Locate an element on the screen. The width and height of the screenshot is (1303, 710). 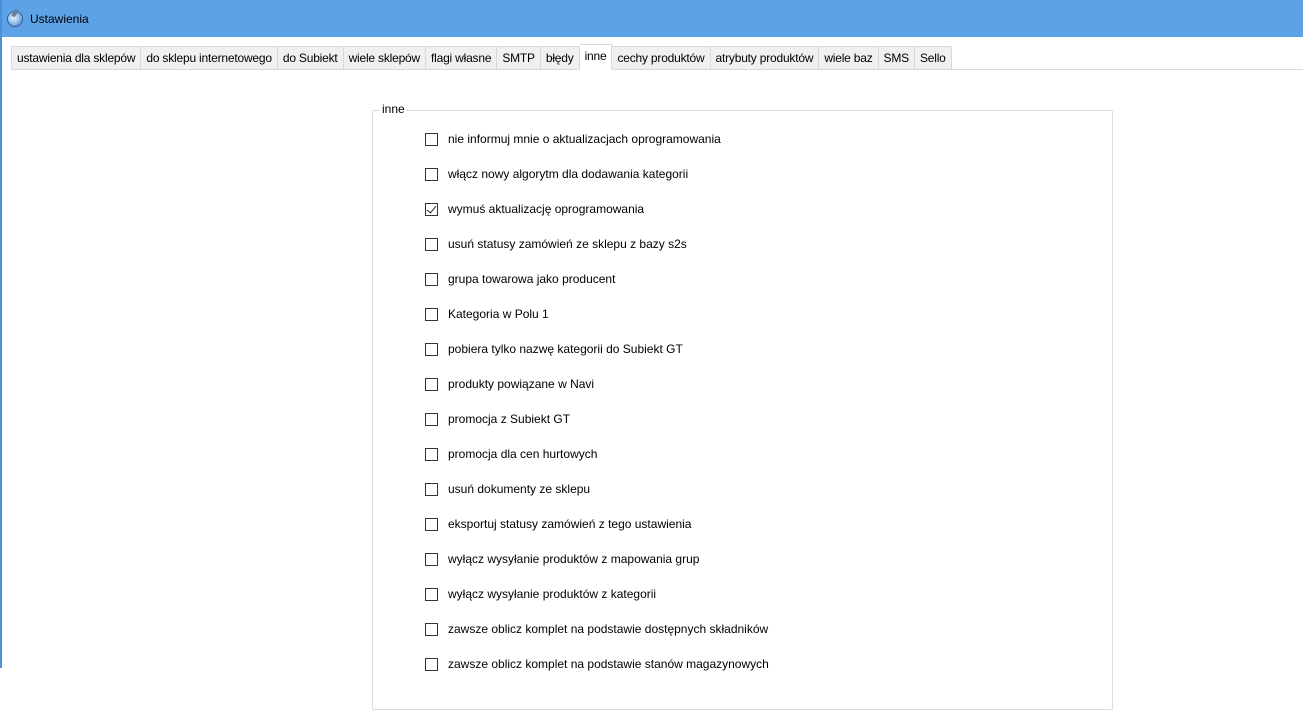
tab-wiele-baz: wiele baz is located at coordinates (849, 58).